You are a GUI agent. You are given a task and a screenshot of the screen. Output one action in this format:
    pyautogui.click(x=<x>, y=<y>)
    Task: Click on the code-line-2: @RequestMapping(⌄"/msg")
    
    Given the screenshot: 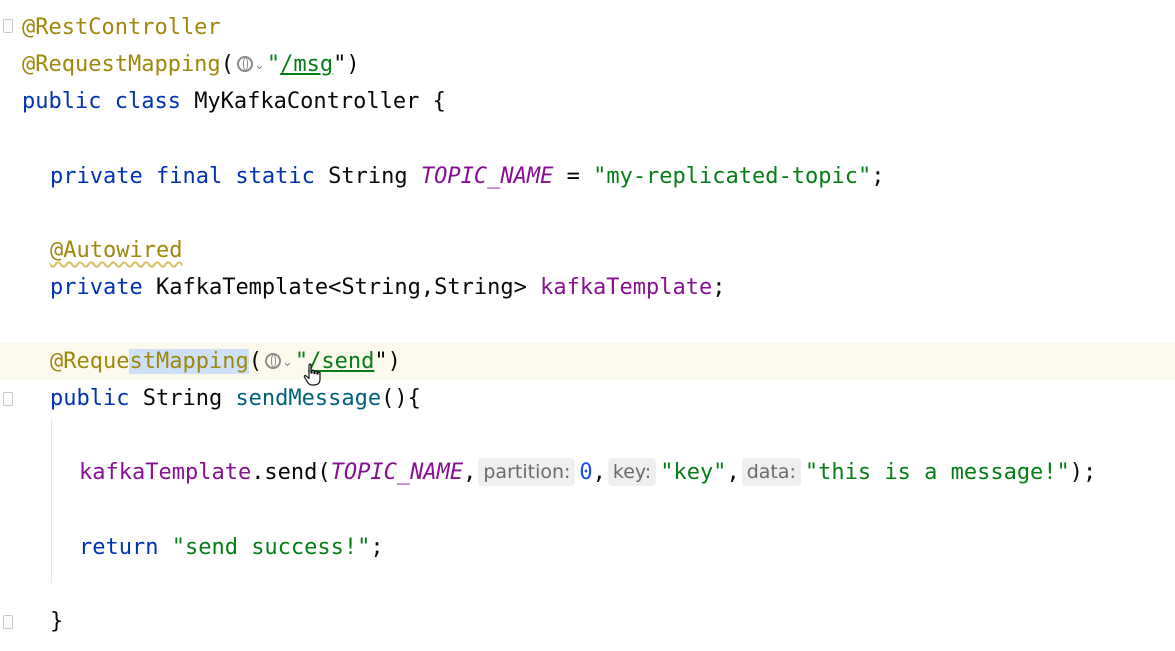 What is the action you would take?
    pyautogui.click(x=587, y=64)
    